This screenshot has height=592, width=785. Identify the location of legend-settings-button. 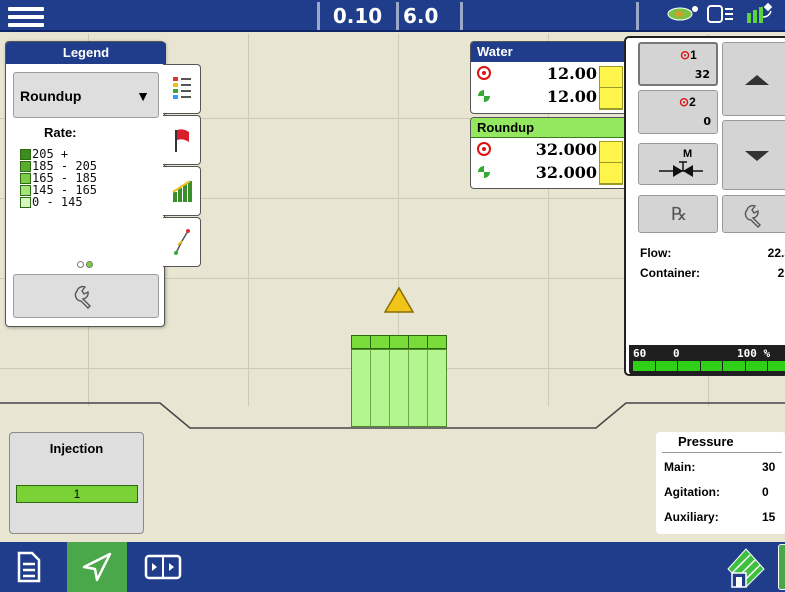
(86, 296).